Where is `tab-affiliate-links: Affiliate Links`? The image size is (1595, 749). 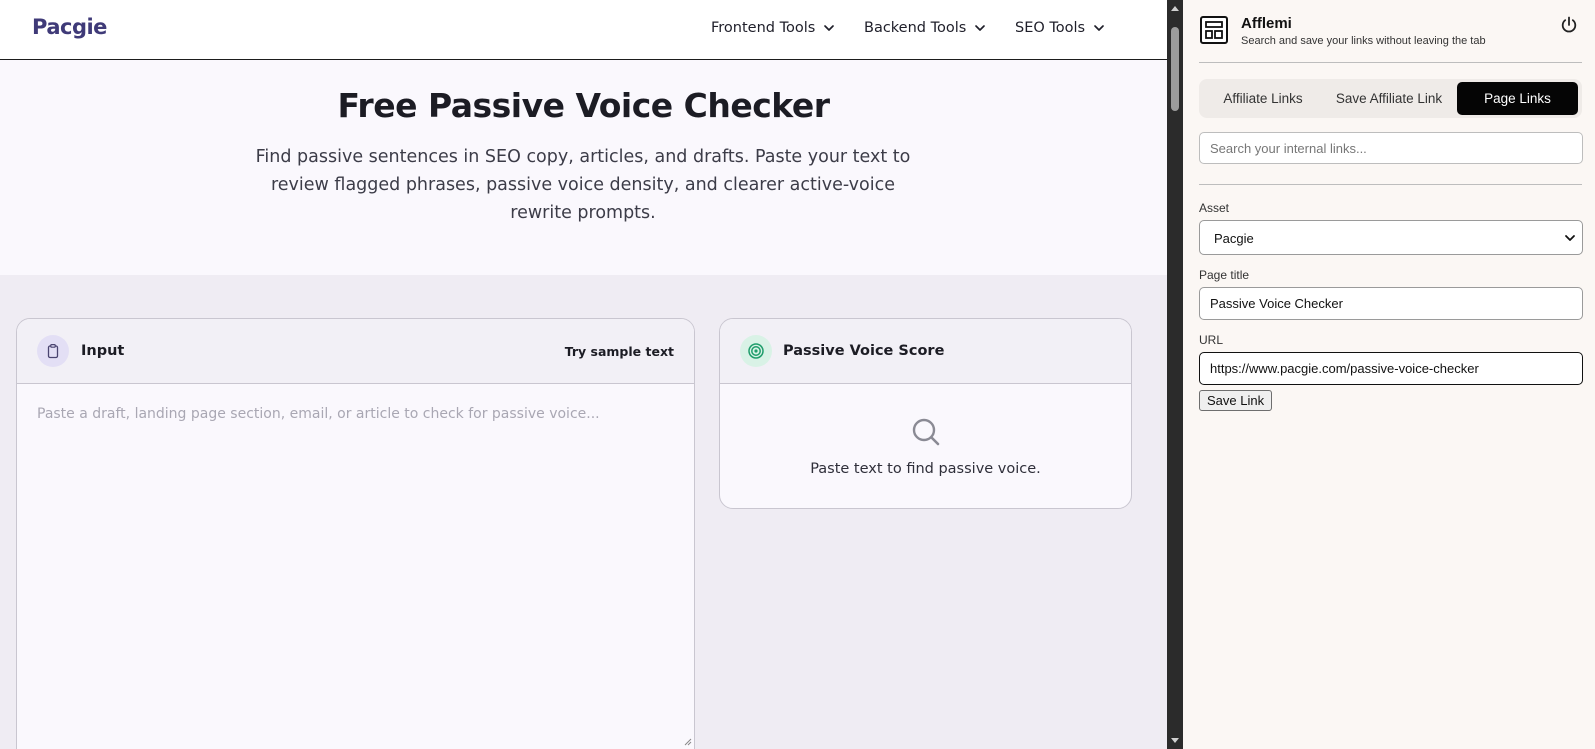 tab-affiliate-links: Affiliate Links is located at coordinates (1263, 98).